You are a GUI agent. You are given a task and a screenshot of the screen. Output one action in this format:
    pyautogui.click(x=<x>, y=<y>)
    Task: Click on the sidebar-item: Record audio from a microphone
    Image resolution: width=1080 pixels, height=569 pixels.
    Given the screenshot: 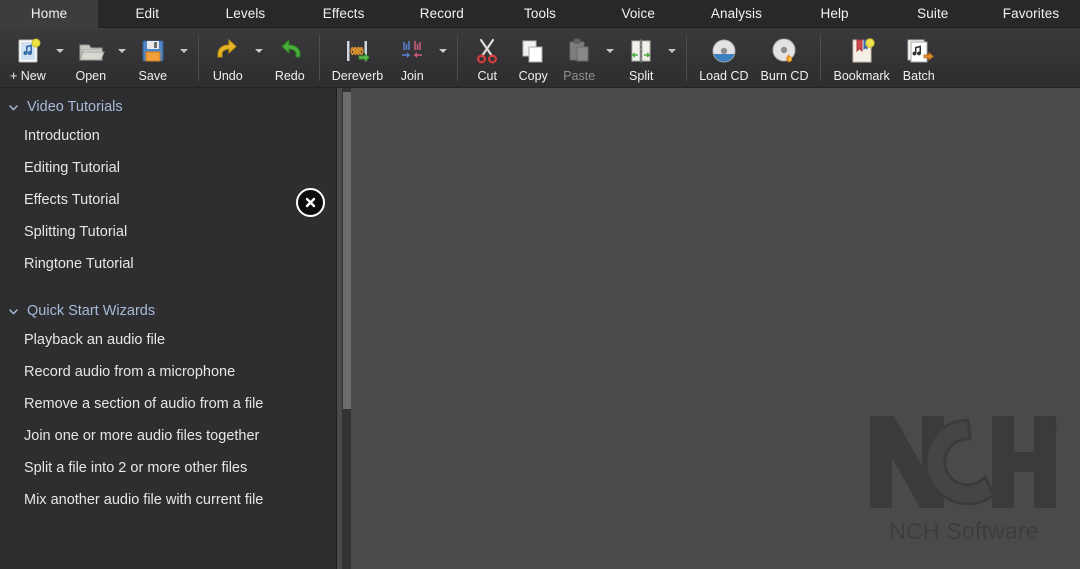 What is the action you would take?
    pyautogui.click(x=168, y=372)
    